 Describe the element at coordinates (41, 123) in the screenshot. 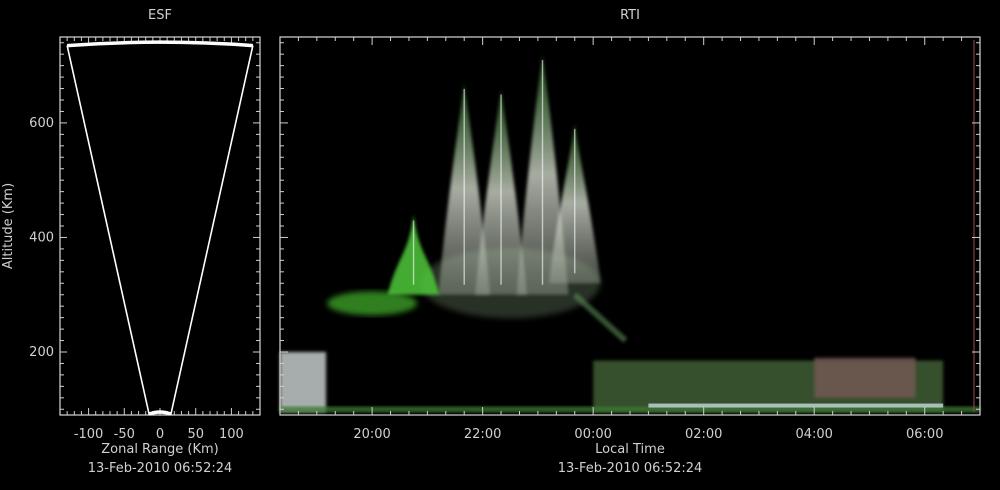

I see `esf-y-tick-label: 600` at that location.